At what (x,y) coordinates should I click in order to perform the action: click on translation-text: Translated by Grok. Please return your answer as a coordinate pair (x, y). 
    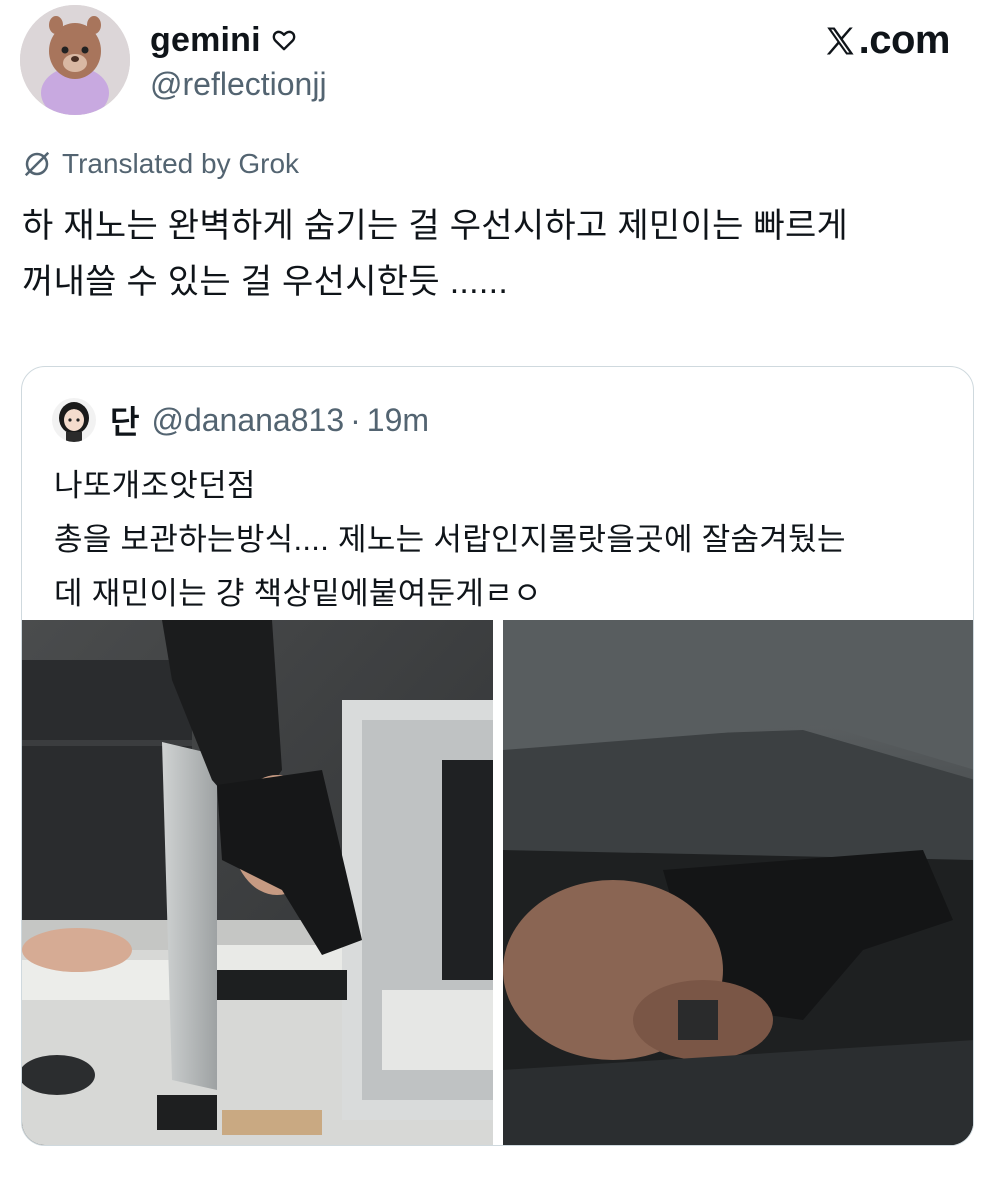
    Looking at the image, I should click on (181, 163).